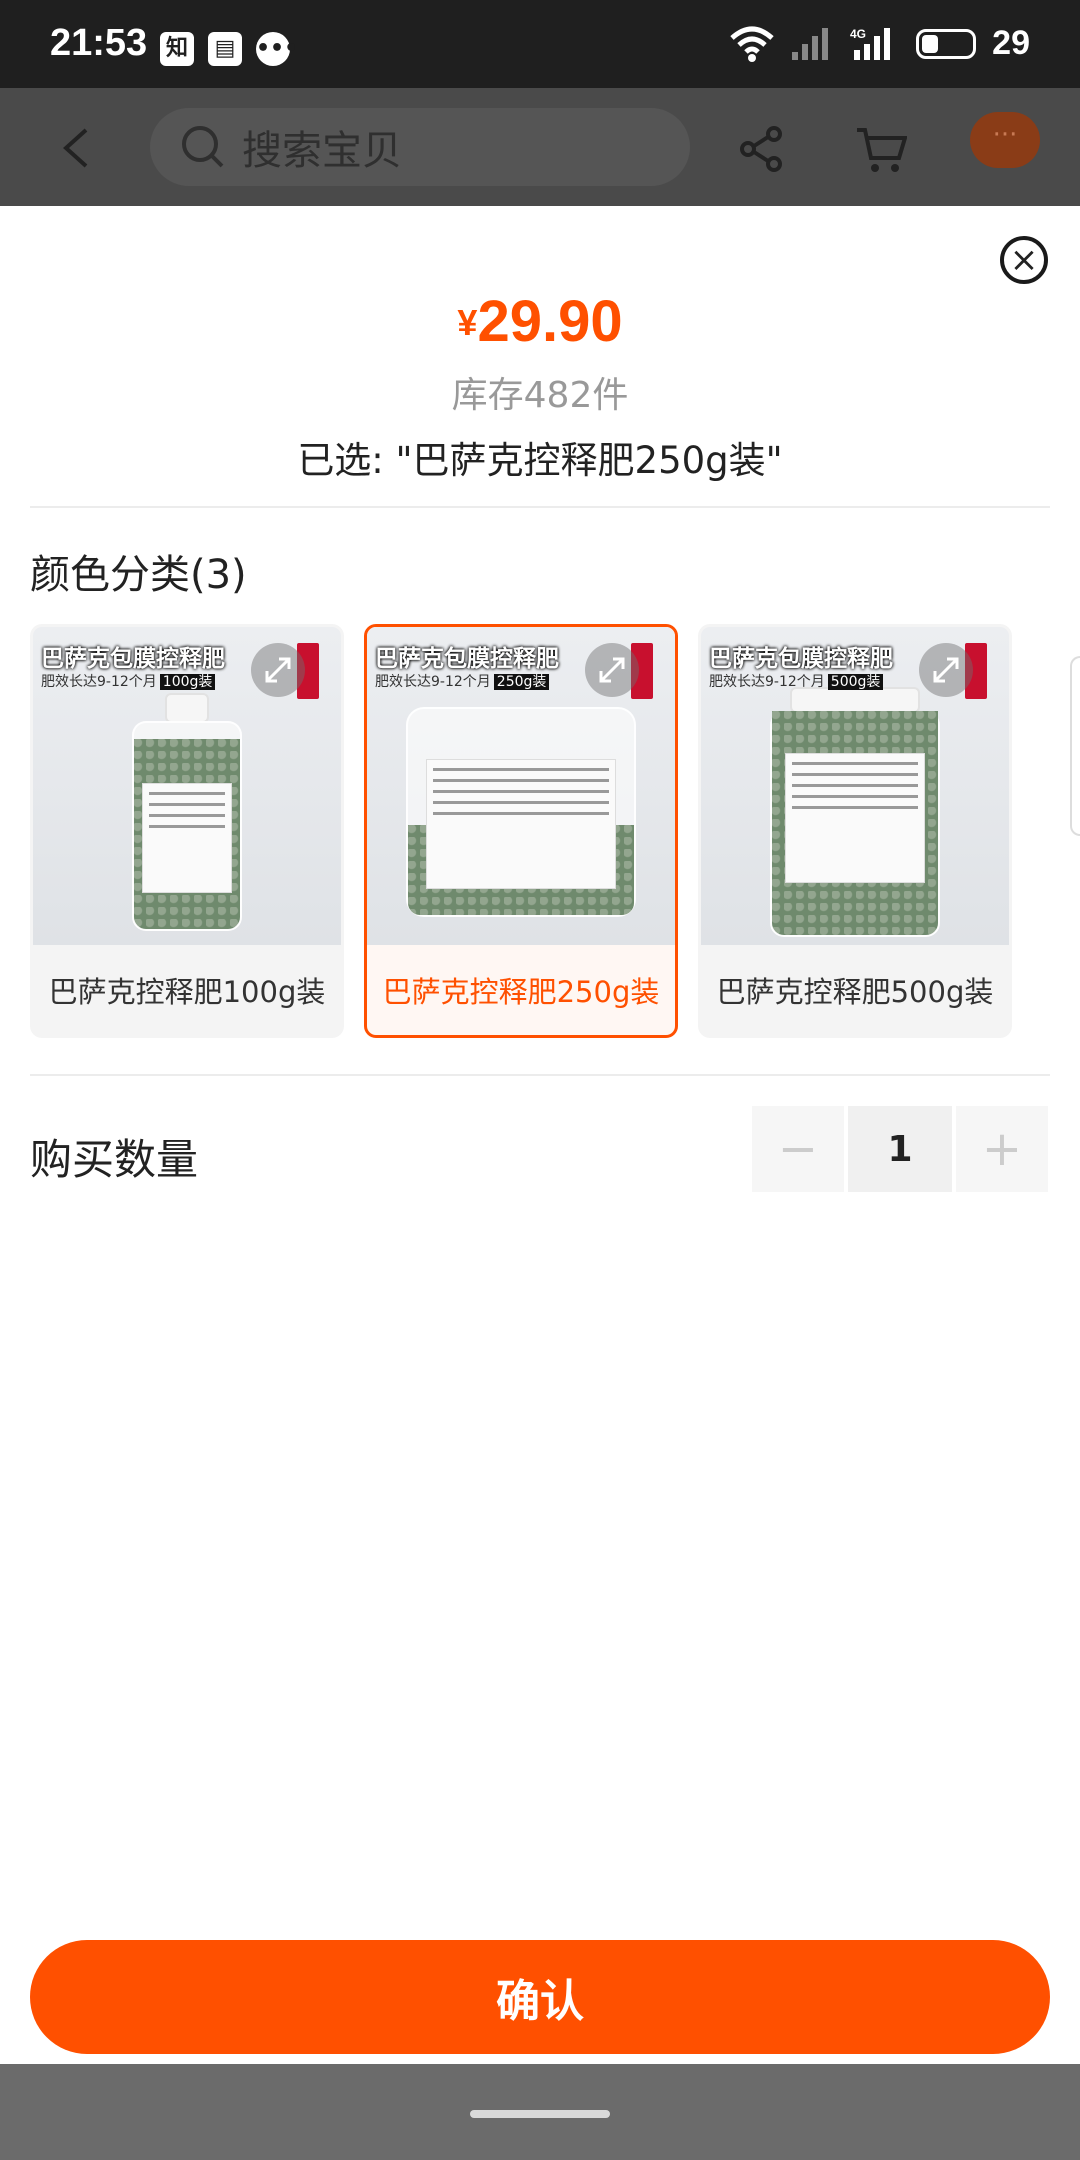 The image size is (1080, 2160). I want to click on variant-option-250g: 巴萨克包膜控释肥 肥效长达9-12个月 250g装 巴萨克控释肥250g装, so click(521, 831).